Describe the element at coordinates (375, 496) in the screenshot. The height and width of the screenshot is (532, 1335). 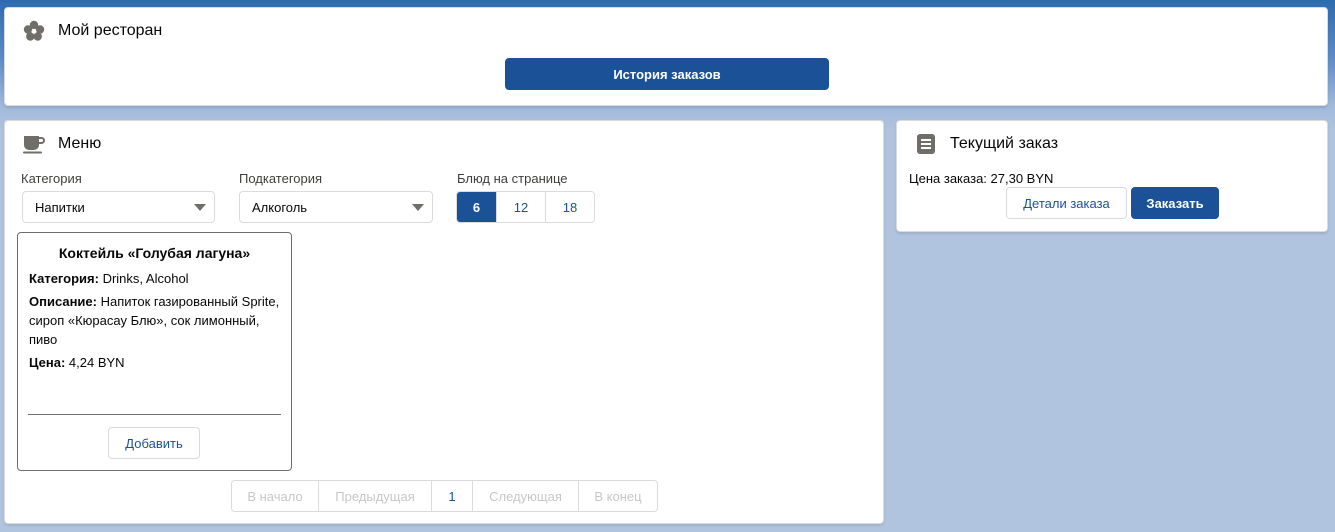
I see `pagination-prev: Предыдущая` at that location.